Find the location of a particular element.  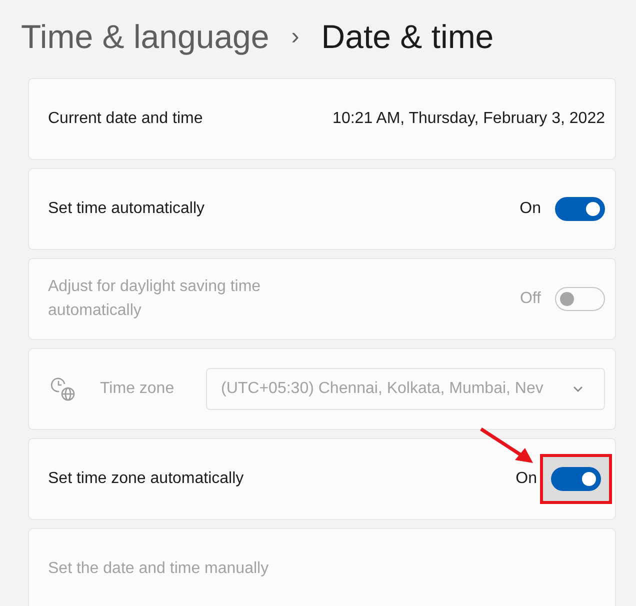

toggle-state-text: Off is located at coordinates (530, 299).